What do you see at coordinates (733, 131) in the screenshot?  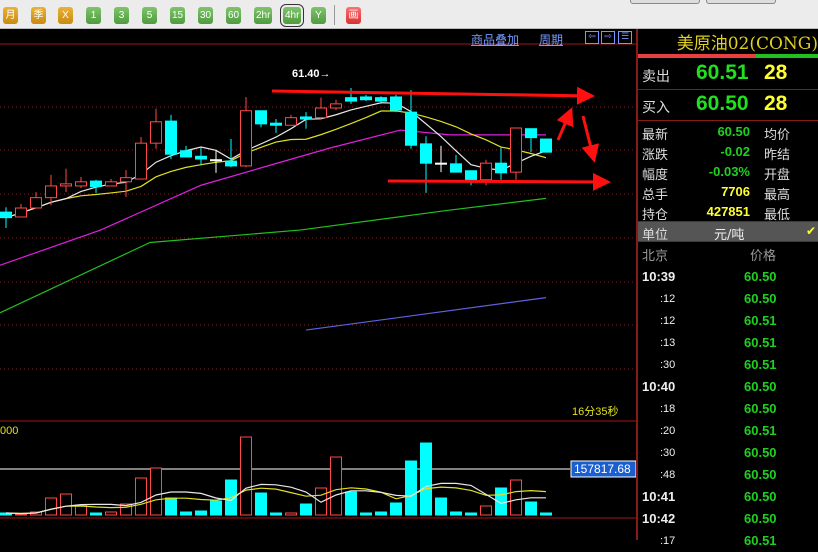 I see `quote-value: 60.50` at bounding box center [733, 131].